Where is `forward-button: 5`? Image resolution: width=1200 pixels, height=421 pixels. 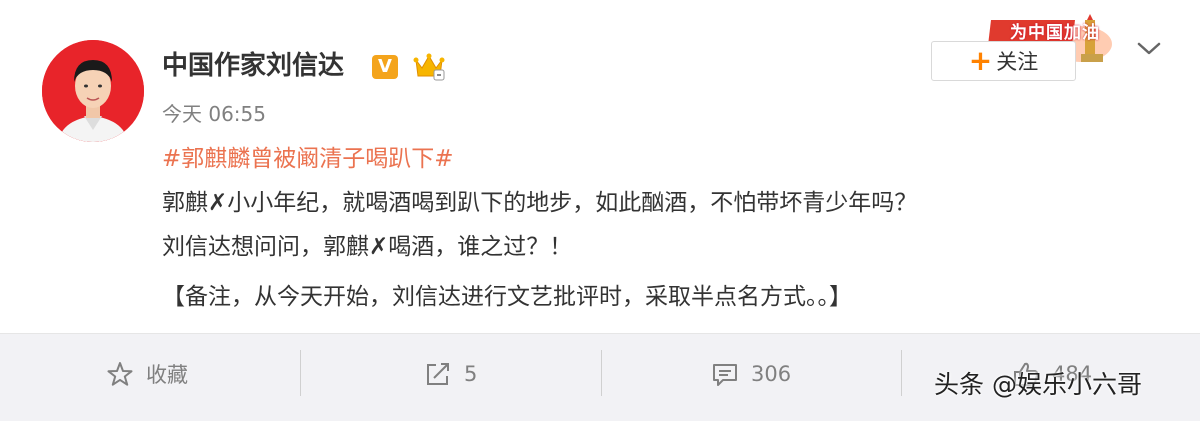 forward-button: 5 is located at coordinates (450, 374).